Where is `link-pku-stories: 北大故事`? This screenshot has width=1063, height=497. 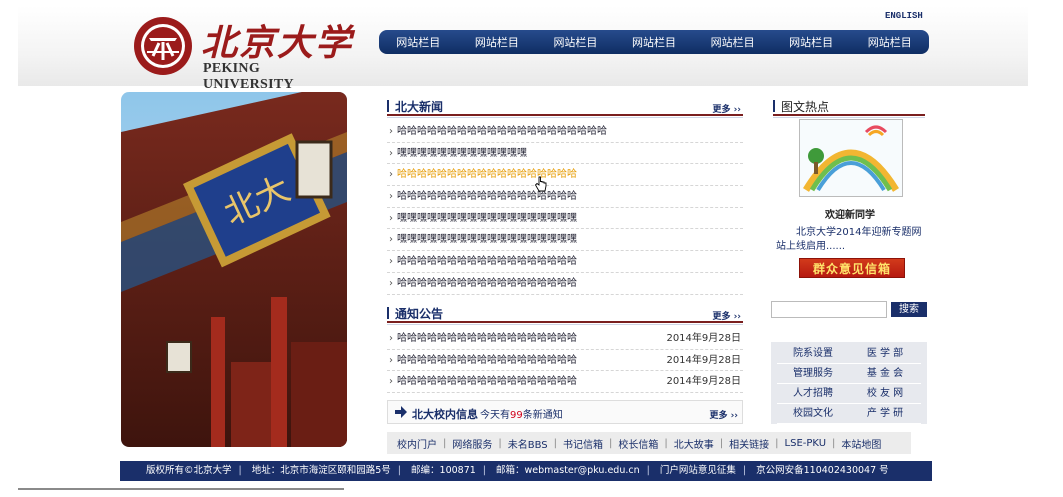
link-pku-stories: 北大故事 is located at coordinates (694, 443).